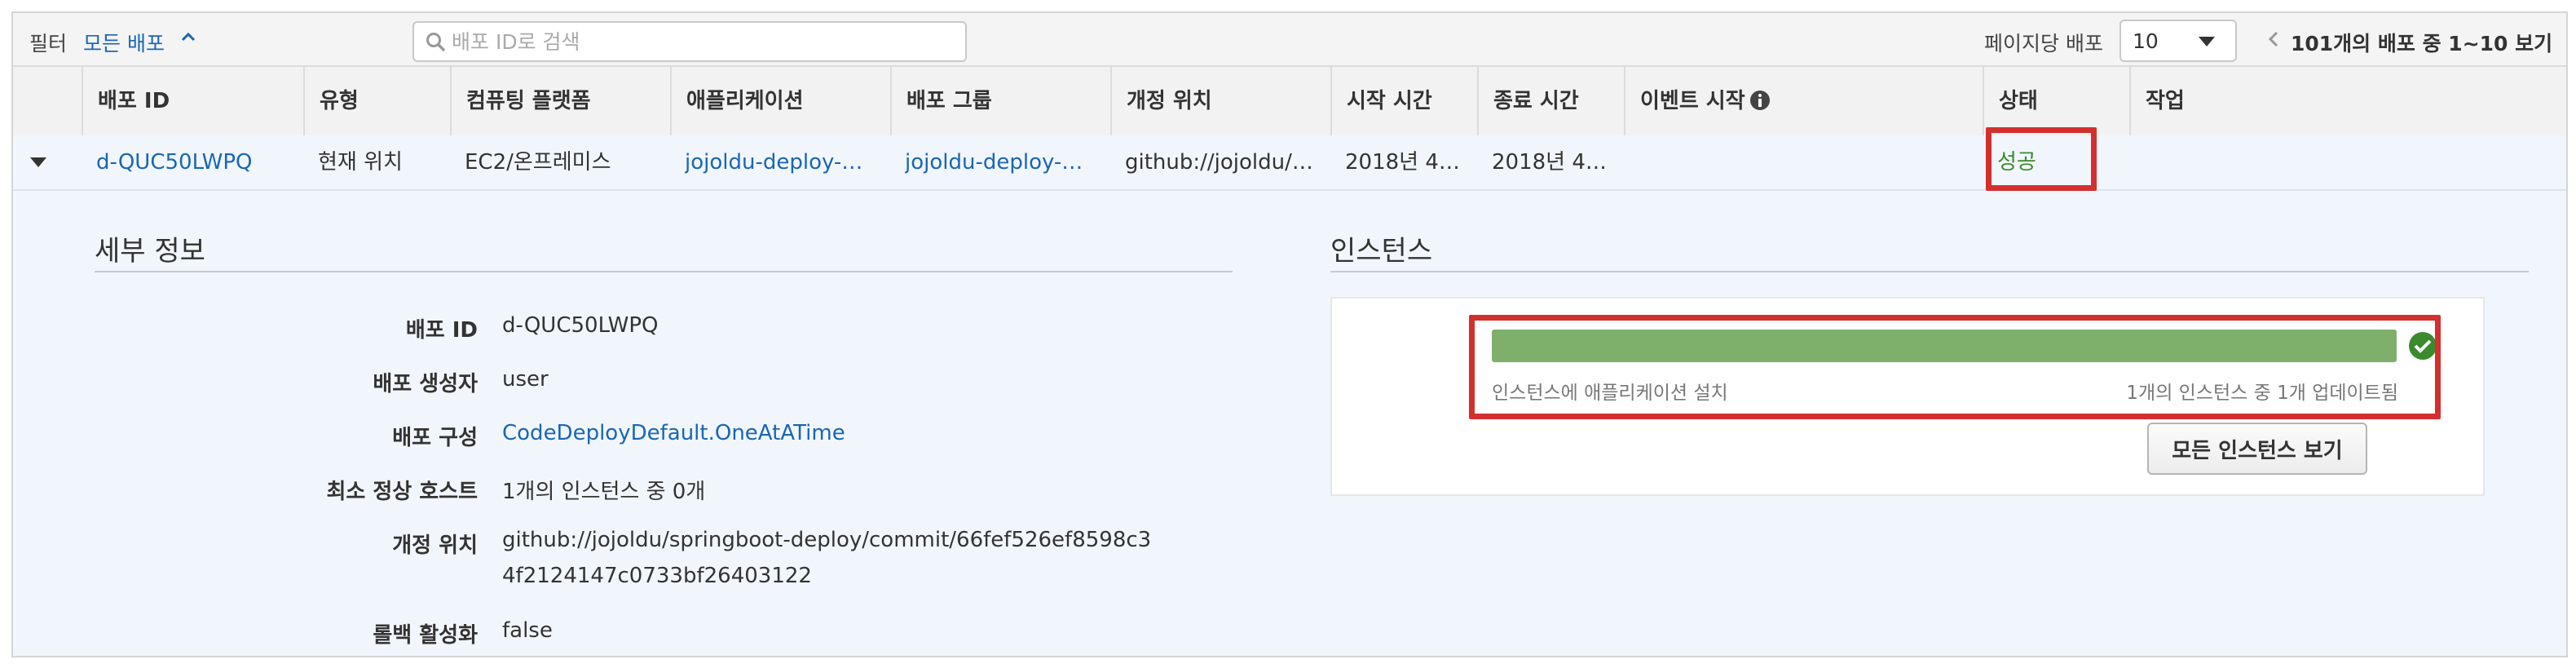 The height and width of the screenshot is (664, 2576). What do you see at coordinates (188, 36) in the screenshot?
I see `chevron-up-icon` at bounding box center [188, 36].